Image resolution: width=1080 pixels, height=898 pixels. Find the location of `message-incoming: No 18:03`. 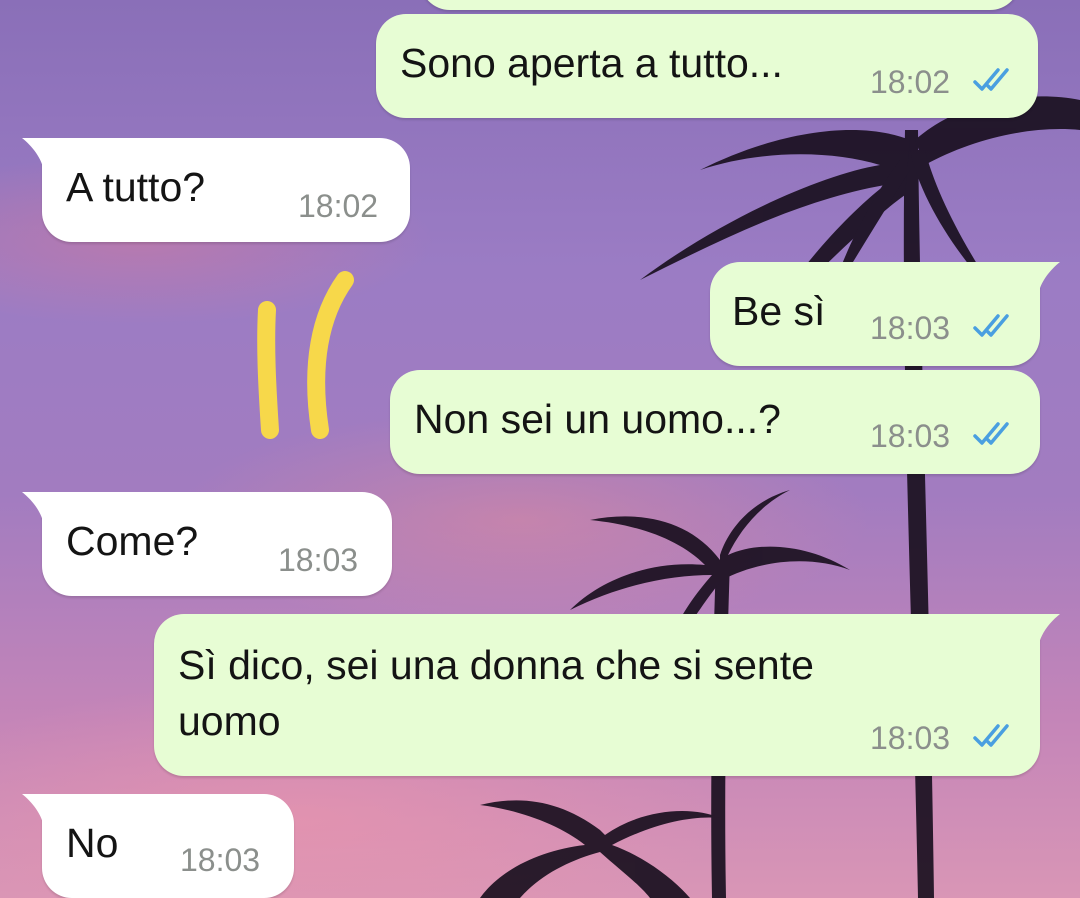

message-incoming: No 18:03 is located at coordinates (158, 846).